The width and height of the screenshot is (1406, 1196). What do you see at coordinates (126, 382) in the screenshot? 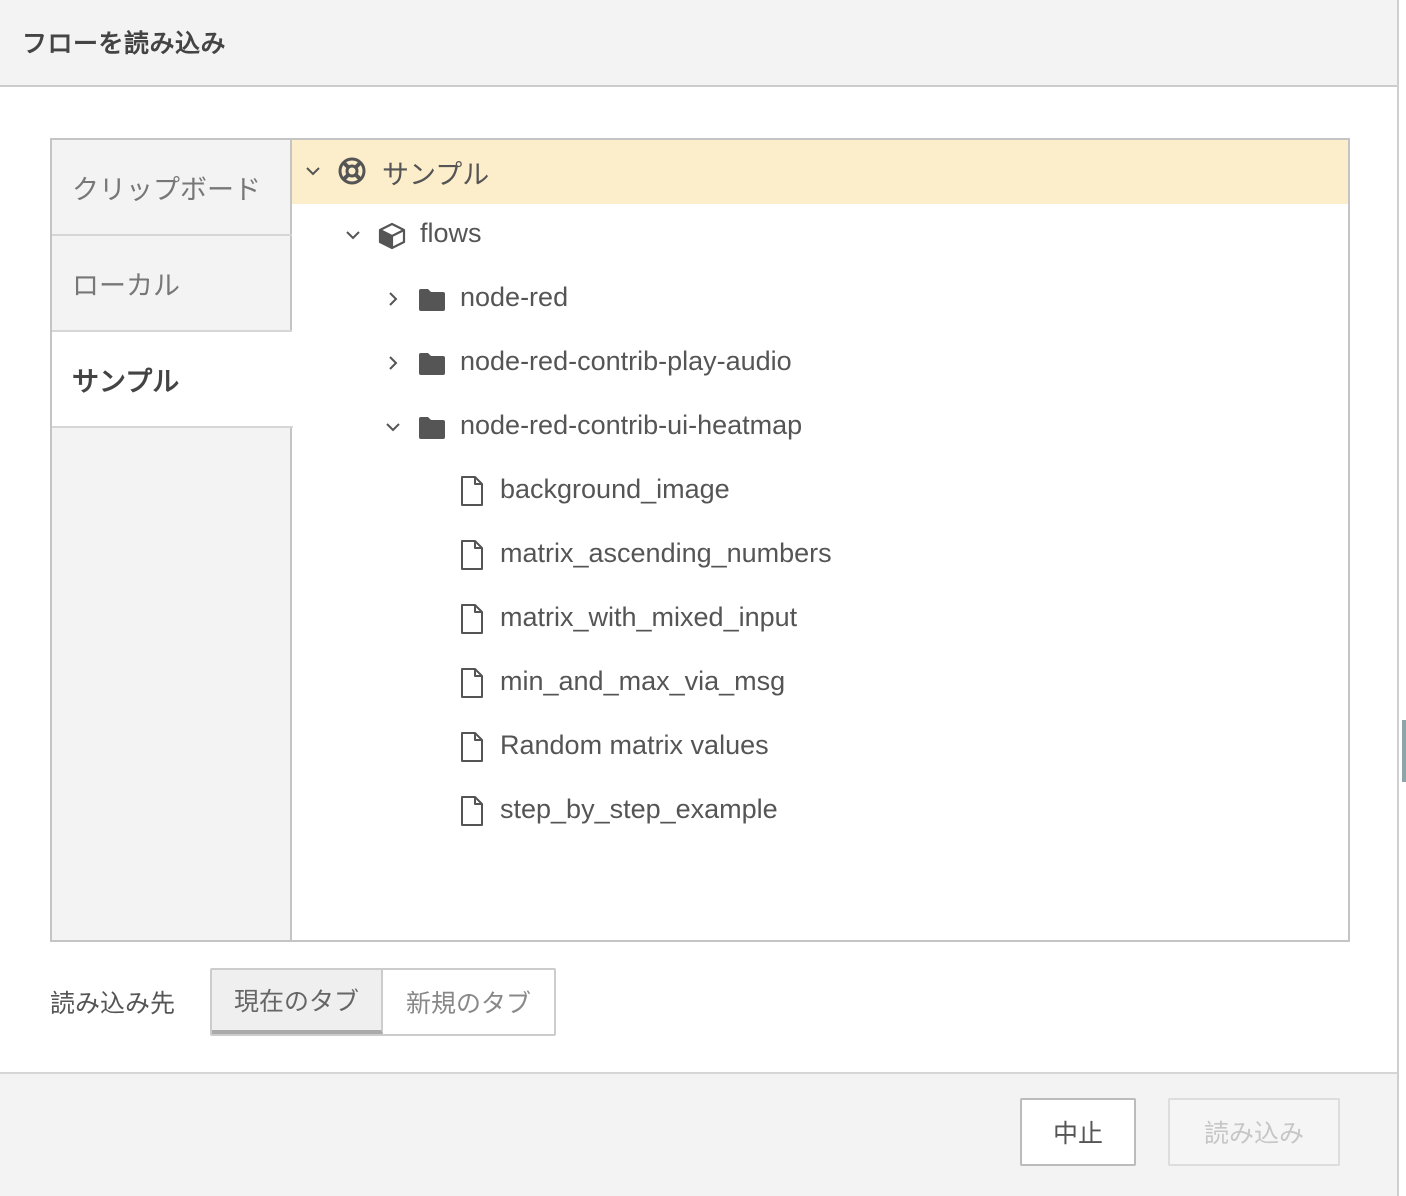
I see `tab-examples-label: サンプル` at bounding box center [126, 382].